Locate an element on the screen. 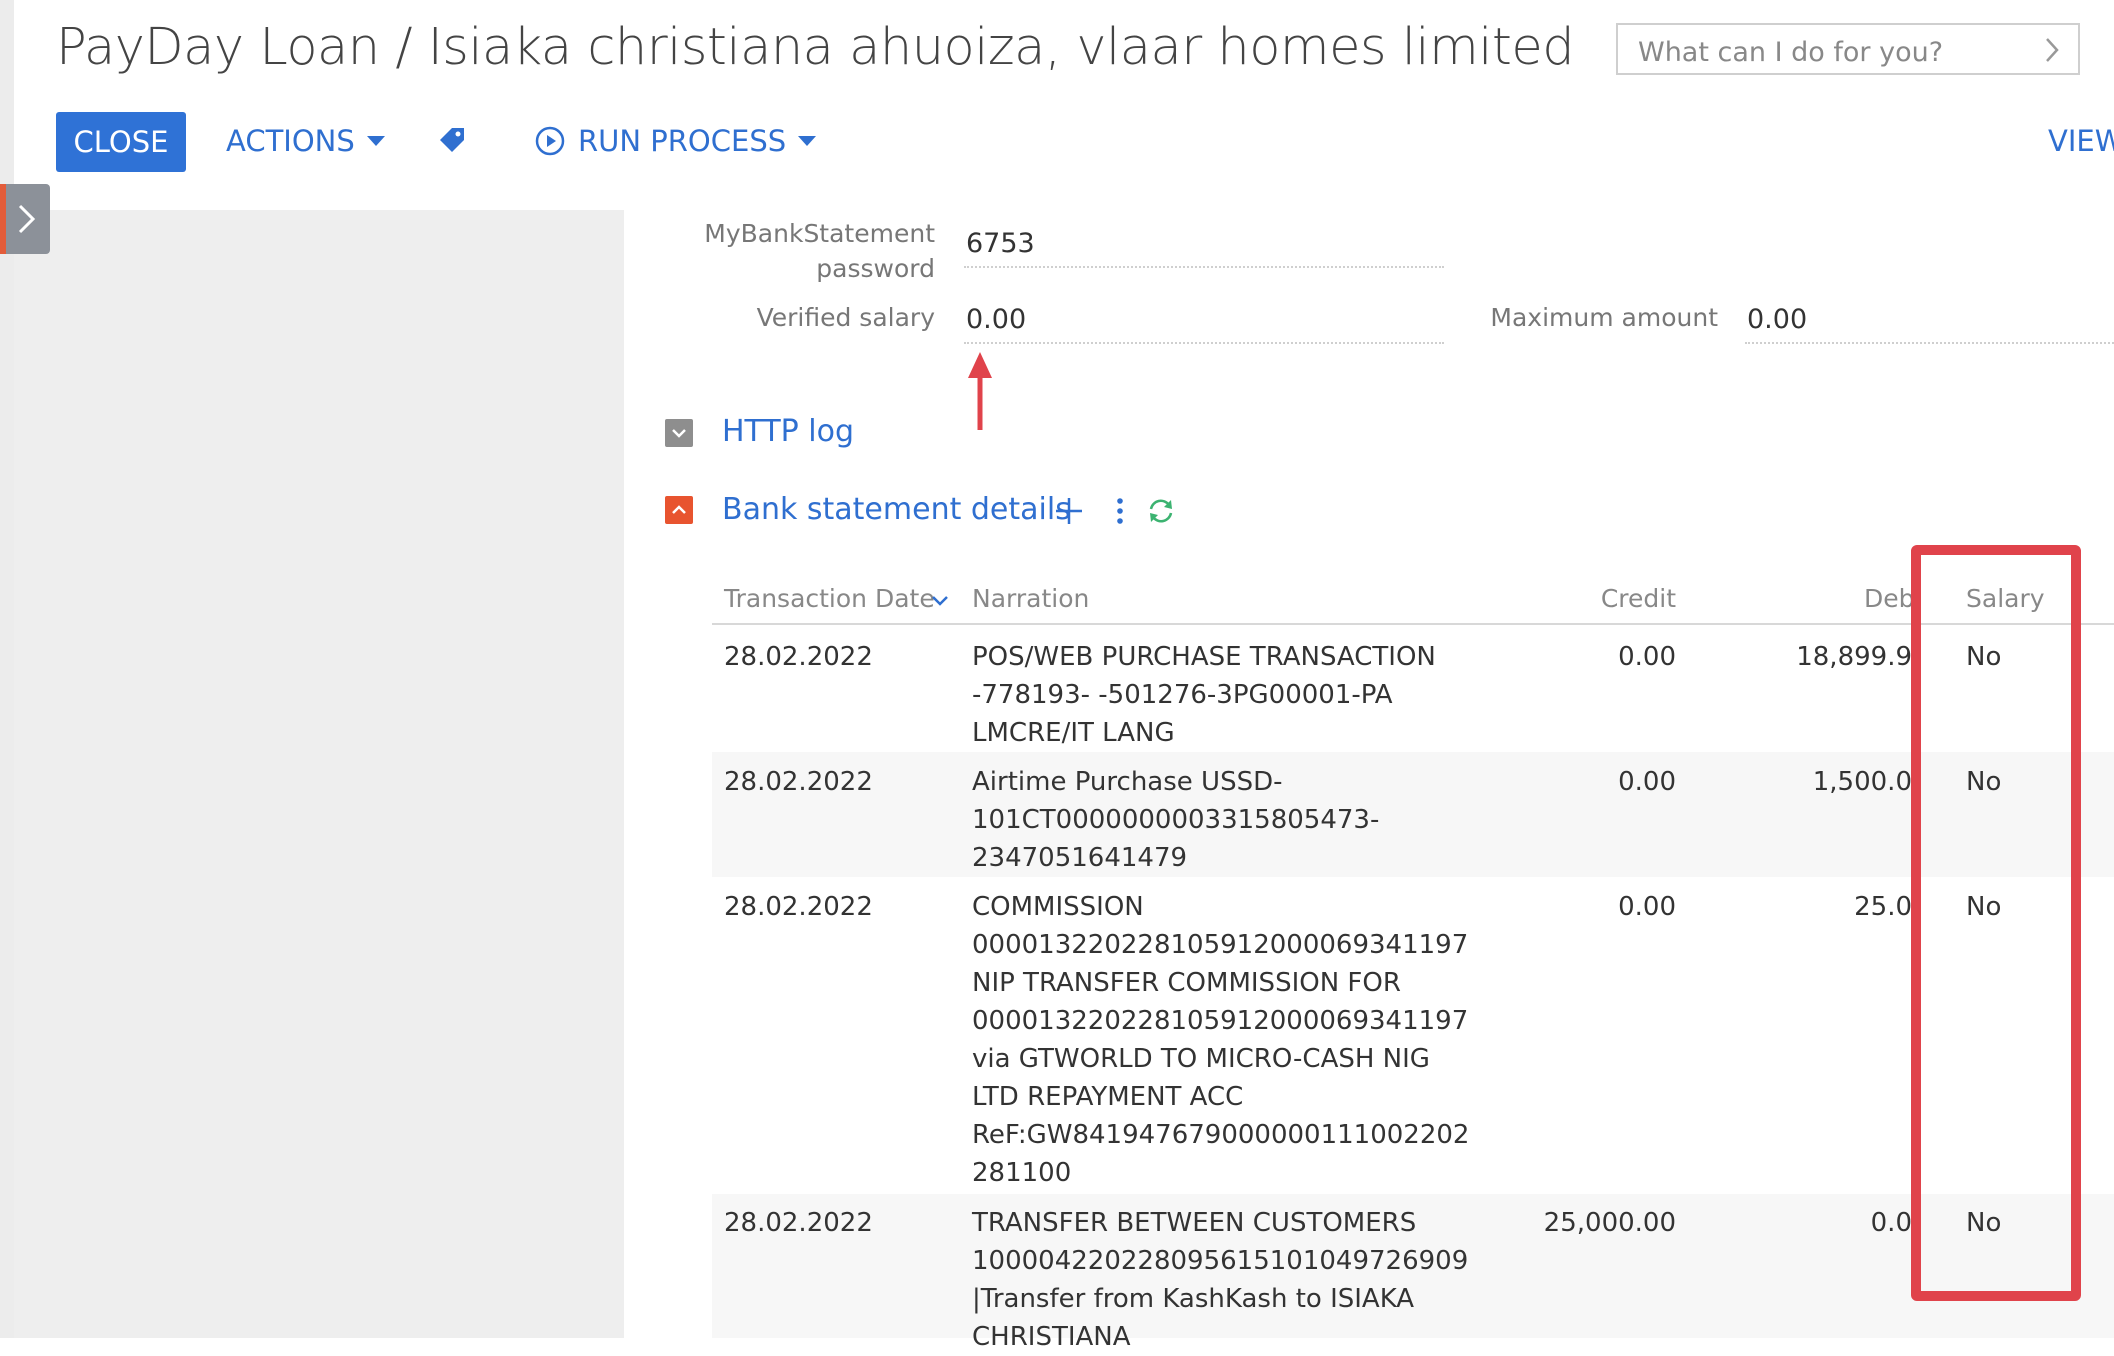 The image size is (2114, 1356). column-header-narration: Narration is located at coordinates (1030, 598).